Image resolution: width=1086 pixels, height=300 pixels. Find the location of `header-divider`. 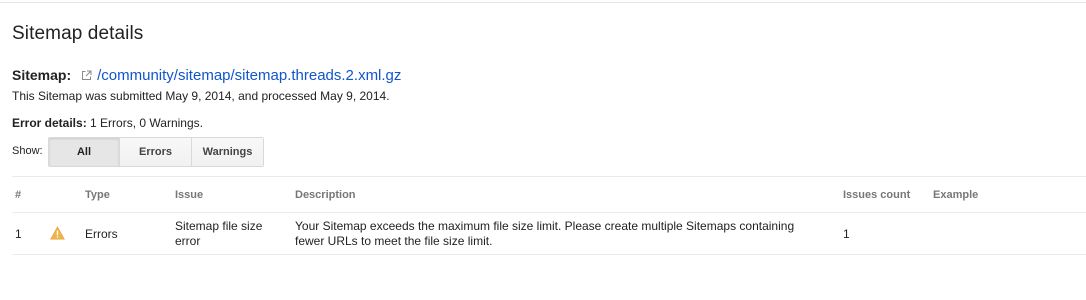

header-divider is located at coordinates (549, 212).